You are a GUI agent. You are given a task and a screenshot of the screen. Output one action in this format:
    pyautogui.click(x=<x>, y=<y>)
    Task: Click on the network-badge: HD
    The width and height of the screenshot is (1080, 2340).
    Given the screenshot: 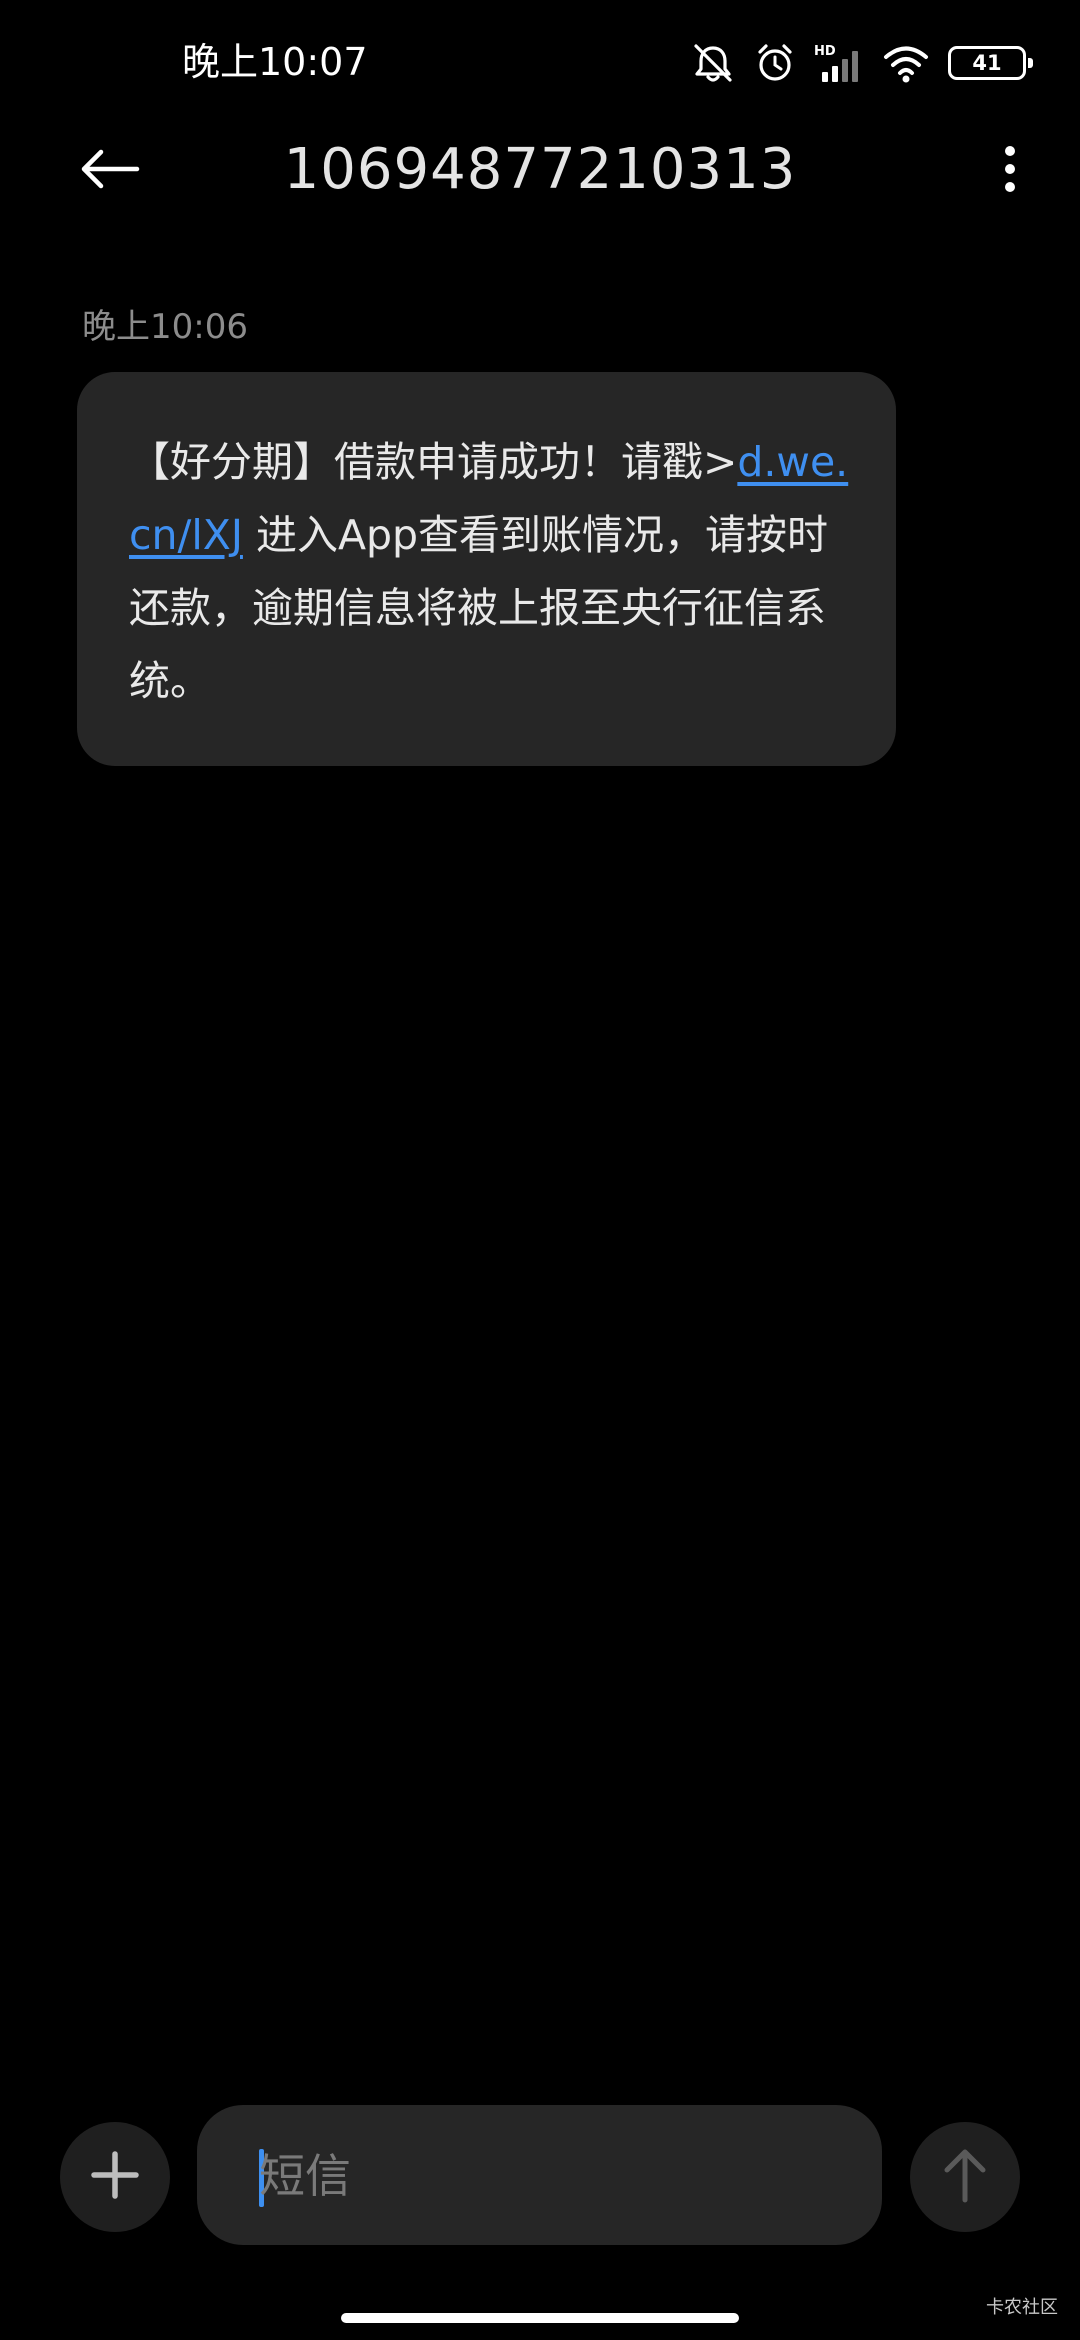 What is the action you would take?
    pyautogui.click(x=825, y=51)
    